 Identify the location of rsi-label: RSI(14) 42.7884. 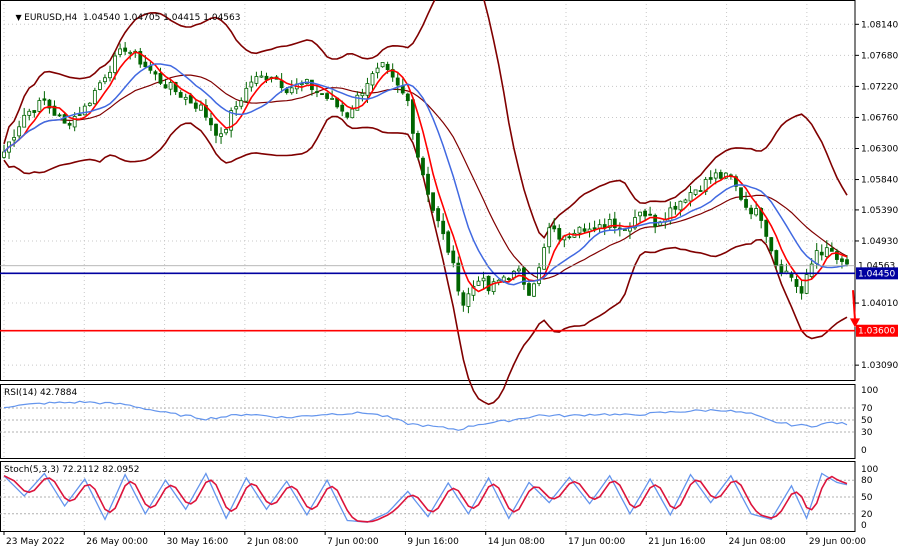
(41, 393).